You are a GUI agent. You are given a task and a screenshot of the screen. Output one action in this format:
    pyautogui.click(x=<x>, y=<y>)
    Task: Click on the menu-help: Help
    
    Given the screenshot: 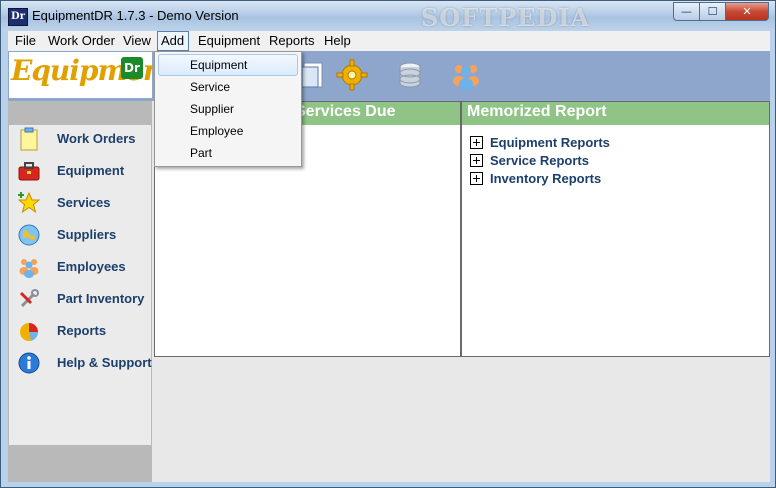 What is the action you would take?
    pyautogui.click(x=337, y=41)
    